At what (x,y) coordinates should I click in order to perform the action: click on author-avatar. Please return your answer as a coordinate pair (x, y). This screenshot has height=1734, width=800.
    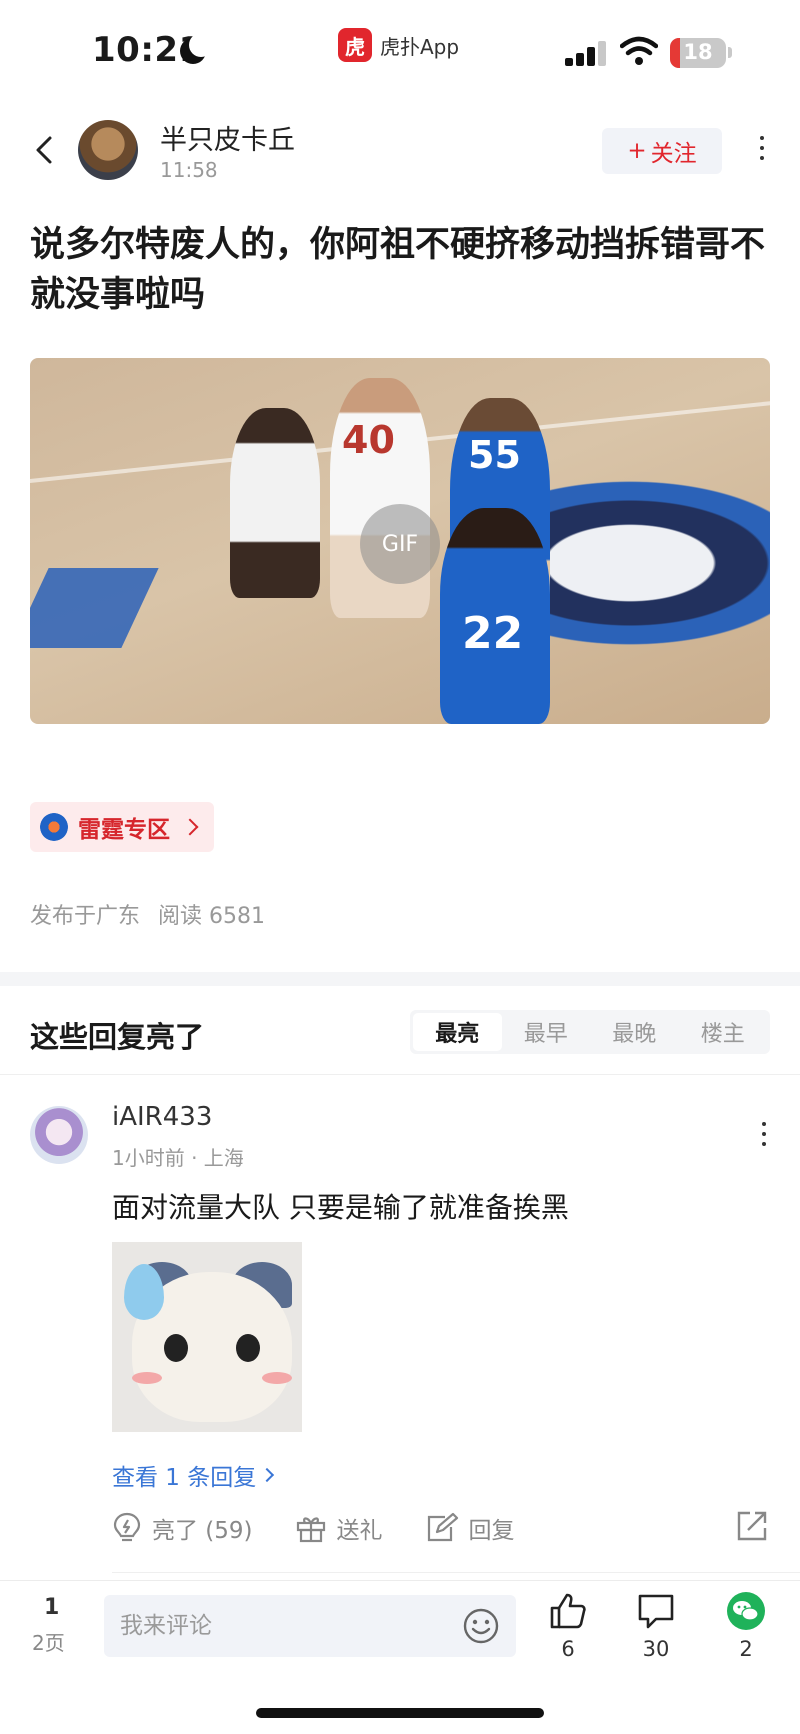
    Looking at the image, I should click on (108, 150).